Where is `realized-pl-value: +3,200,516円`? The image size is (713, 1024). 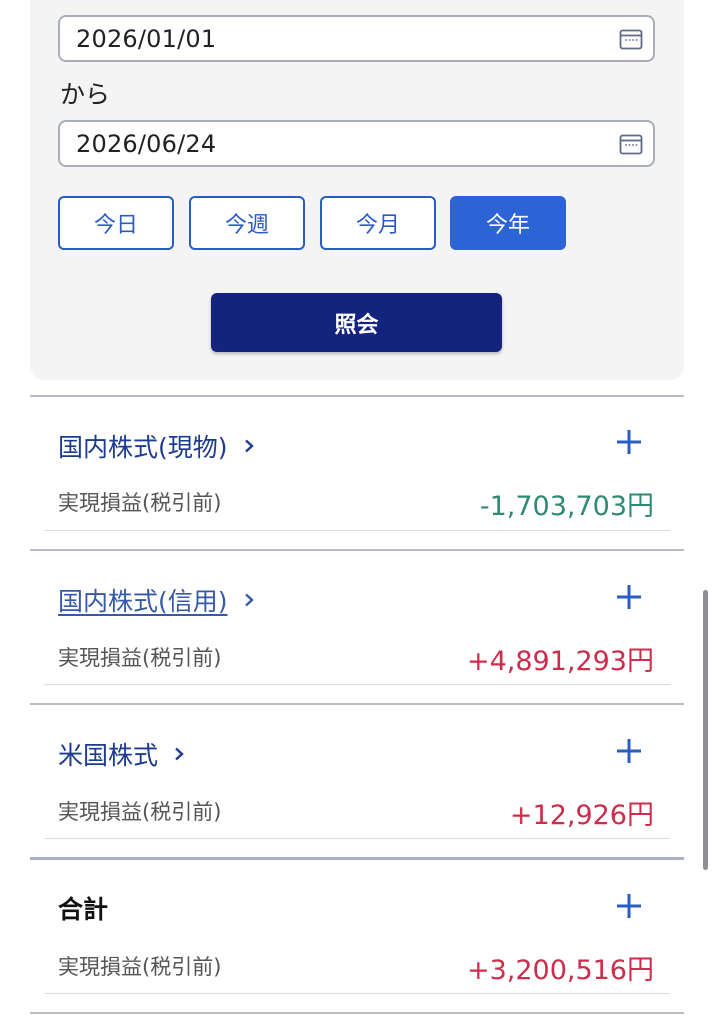 realized-pl-value: +3,200,516円 is located at coordinates (560, 970).